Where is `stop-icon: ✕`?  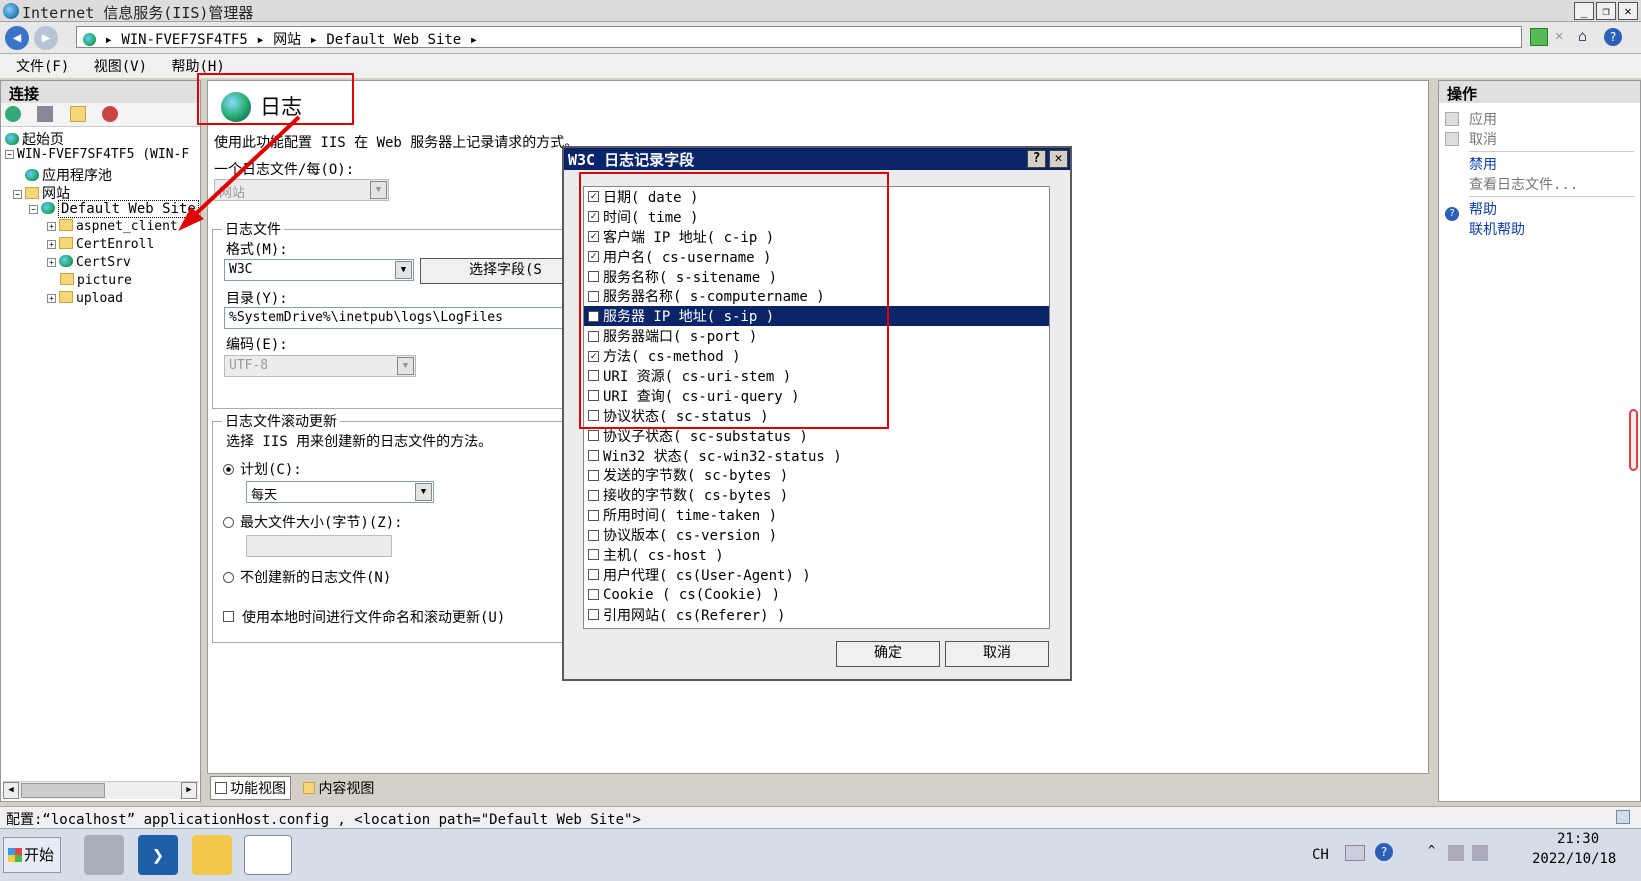 stop-icon: ✕ is located at coordinates (1564, 37).